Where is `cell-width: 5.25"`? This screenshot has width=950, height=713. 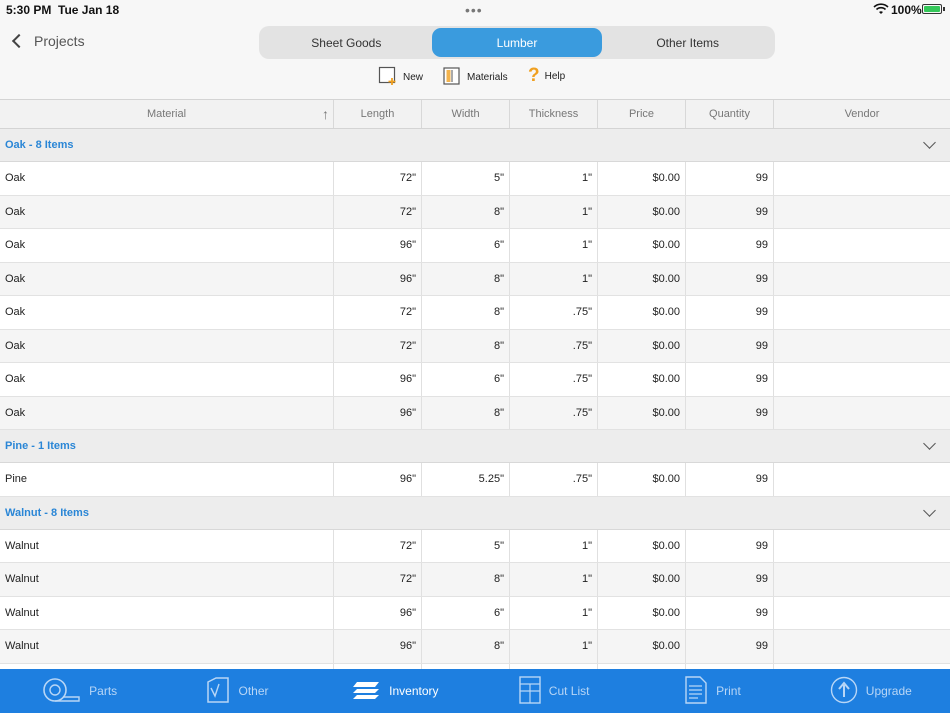
cell-width: 5.25" is located at coordinates (466, 479).